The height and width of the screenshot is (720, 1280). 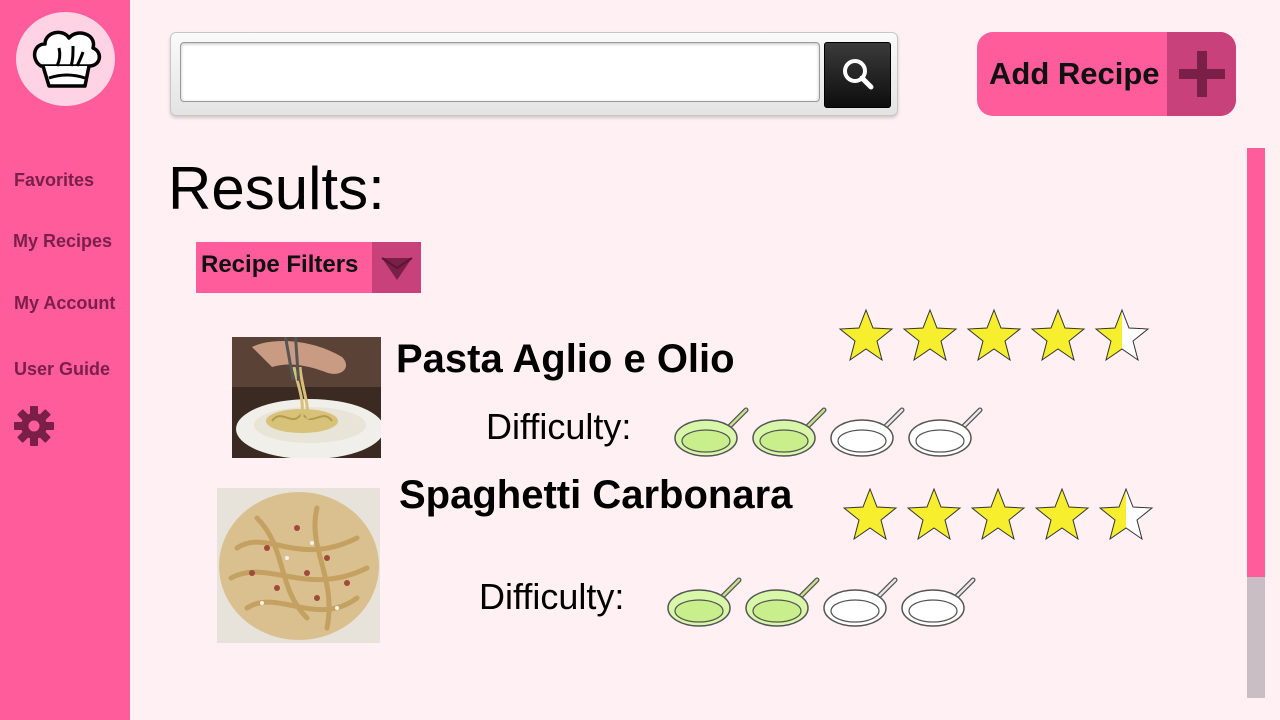 I want to click on search-bar, so click(x=534, y=74).